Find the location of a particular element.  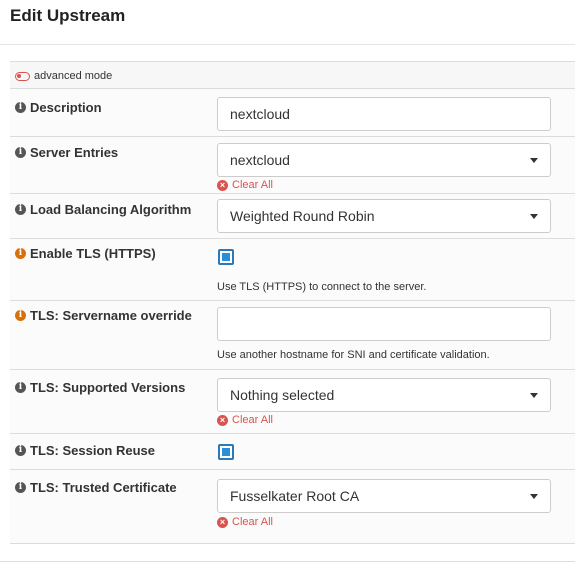

tls-session-reuse-label: TLS: Session Reuse is located at coordinates (92, 450).